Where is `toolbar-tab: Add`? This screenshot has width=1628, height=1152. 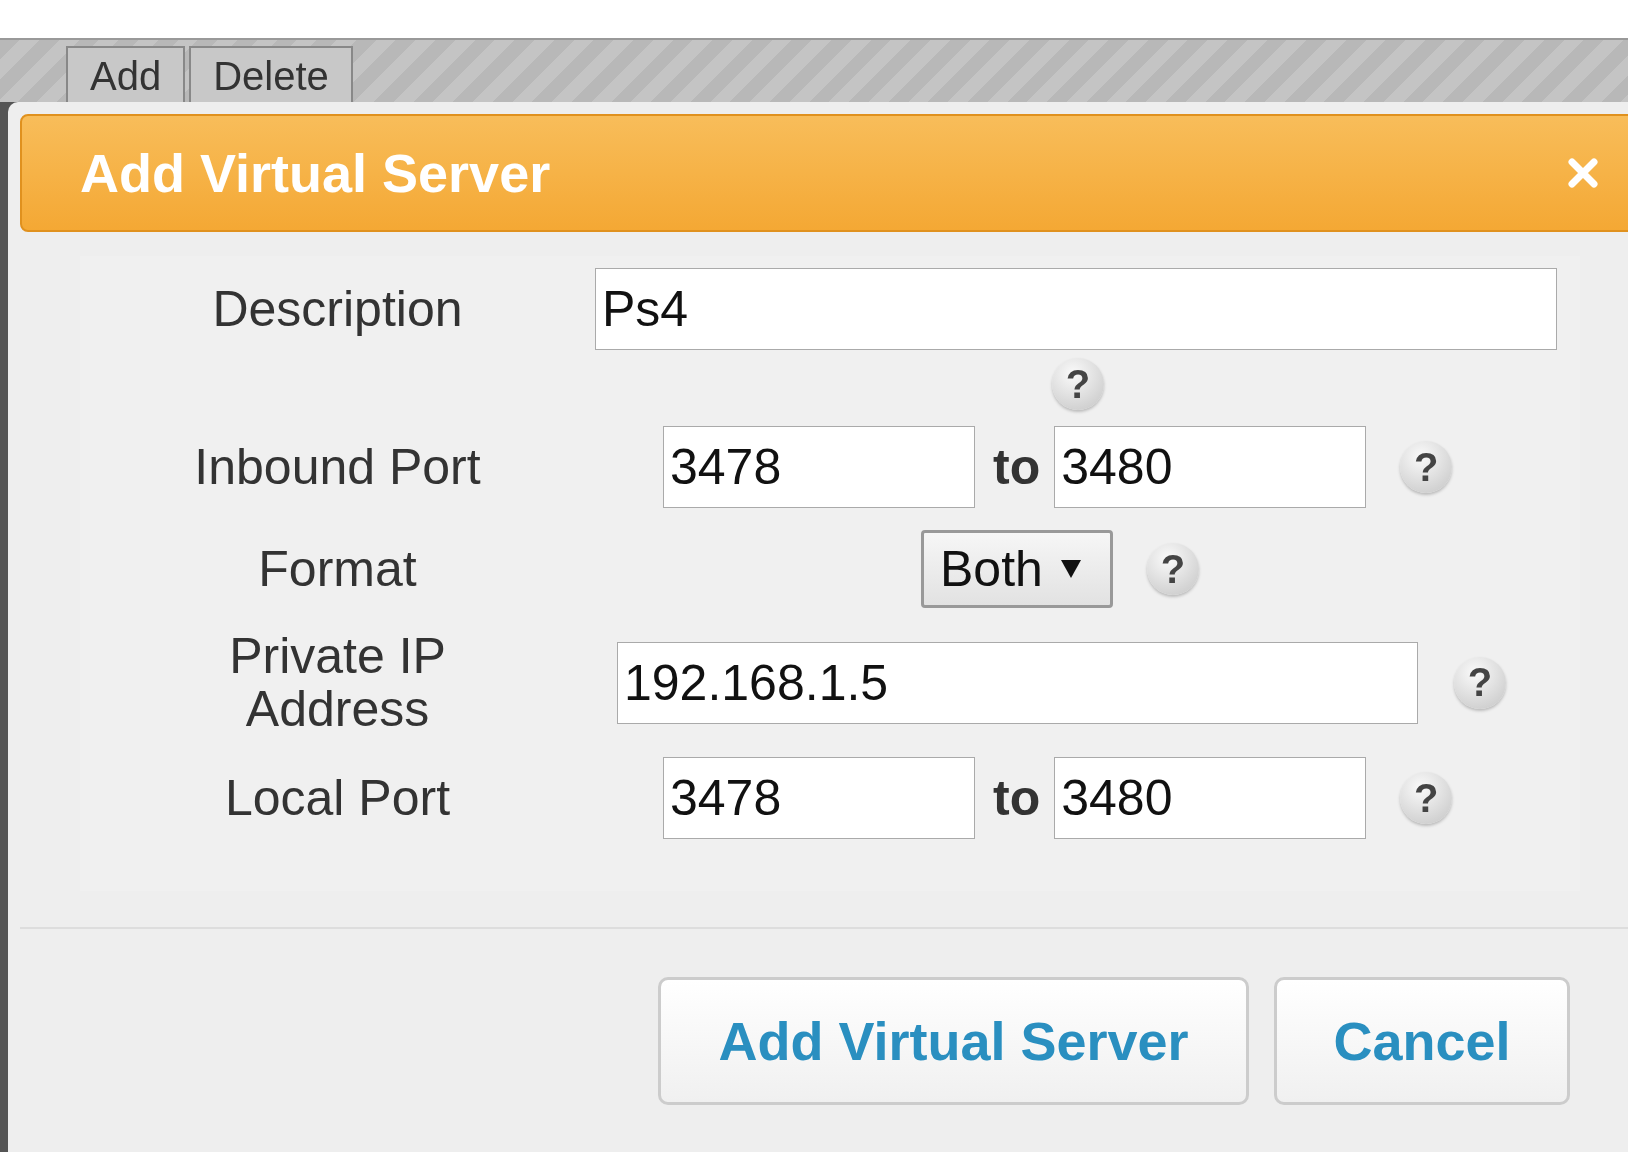 toolbar-tab: Add is located at coordinates (126, 74).